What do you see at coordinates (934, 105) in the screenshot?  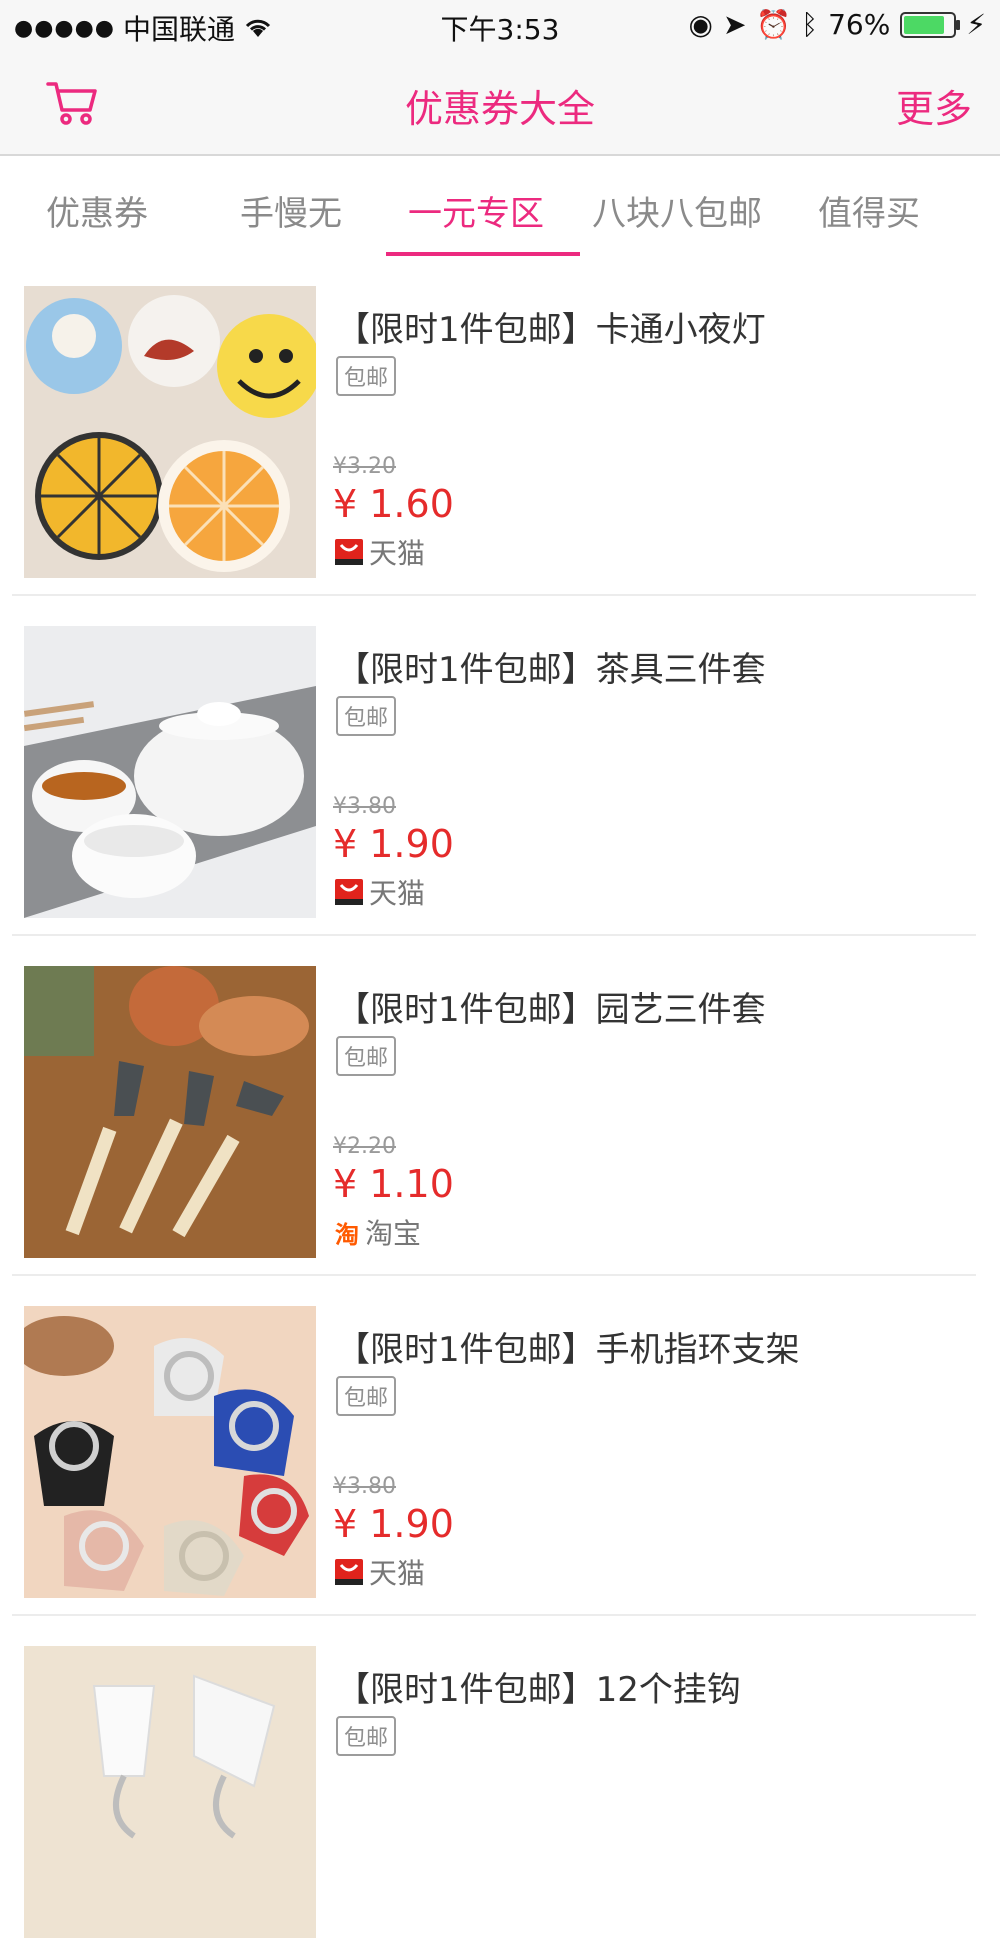 I see `more-button: 更多` at bounding box center [934, 105].